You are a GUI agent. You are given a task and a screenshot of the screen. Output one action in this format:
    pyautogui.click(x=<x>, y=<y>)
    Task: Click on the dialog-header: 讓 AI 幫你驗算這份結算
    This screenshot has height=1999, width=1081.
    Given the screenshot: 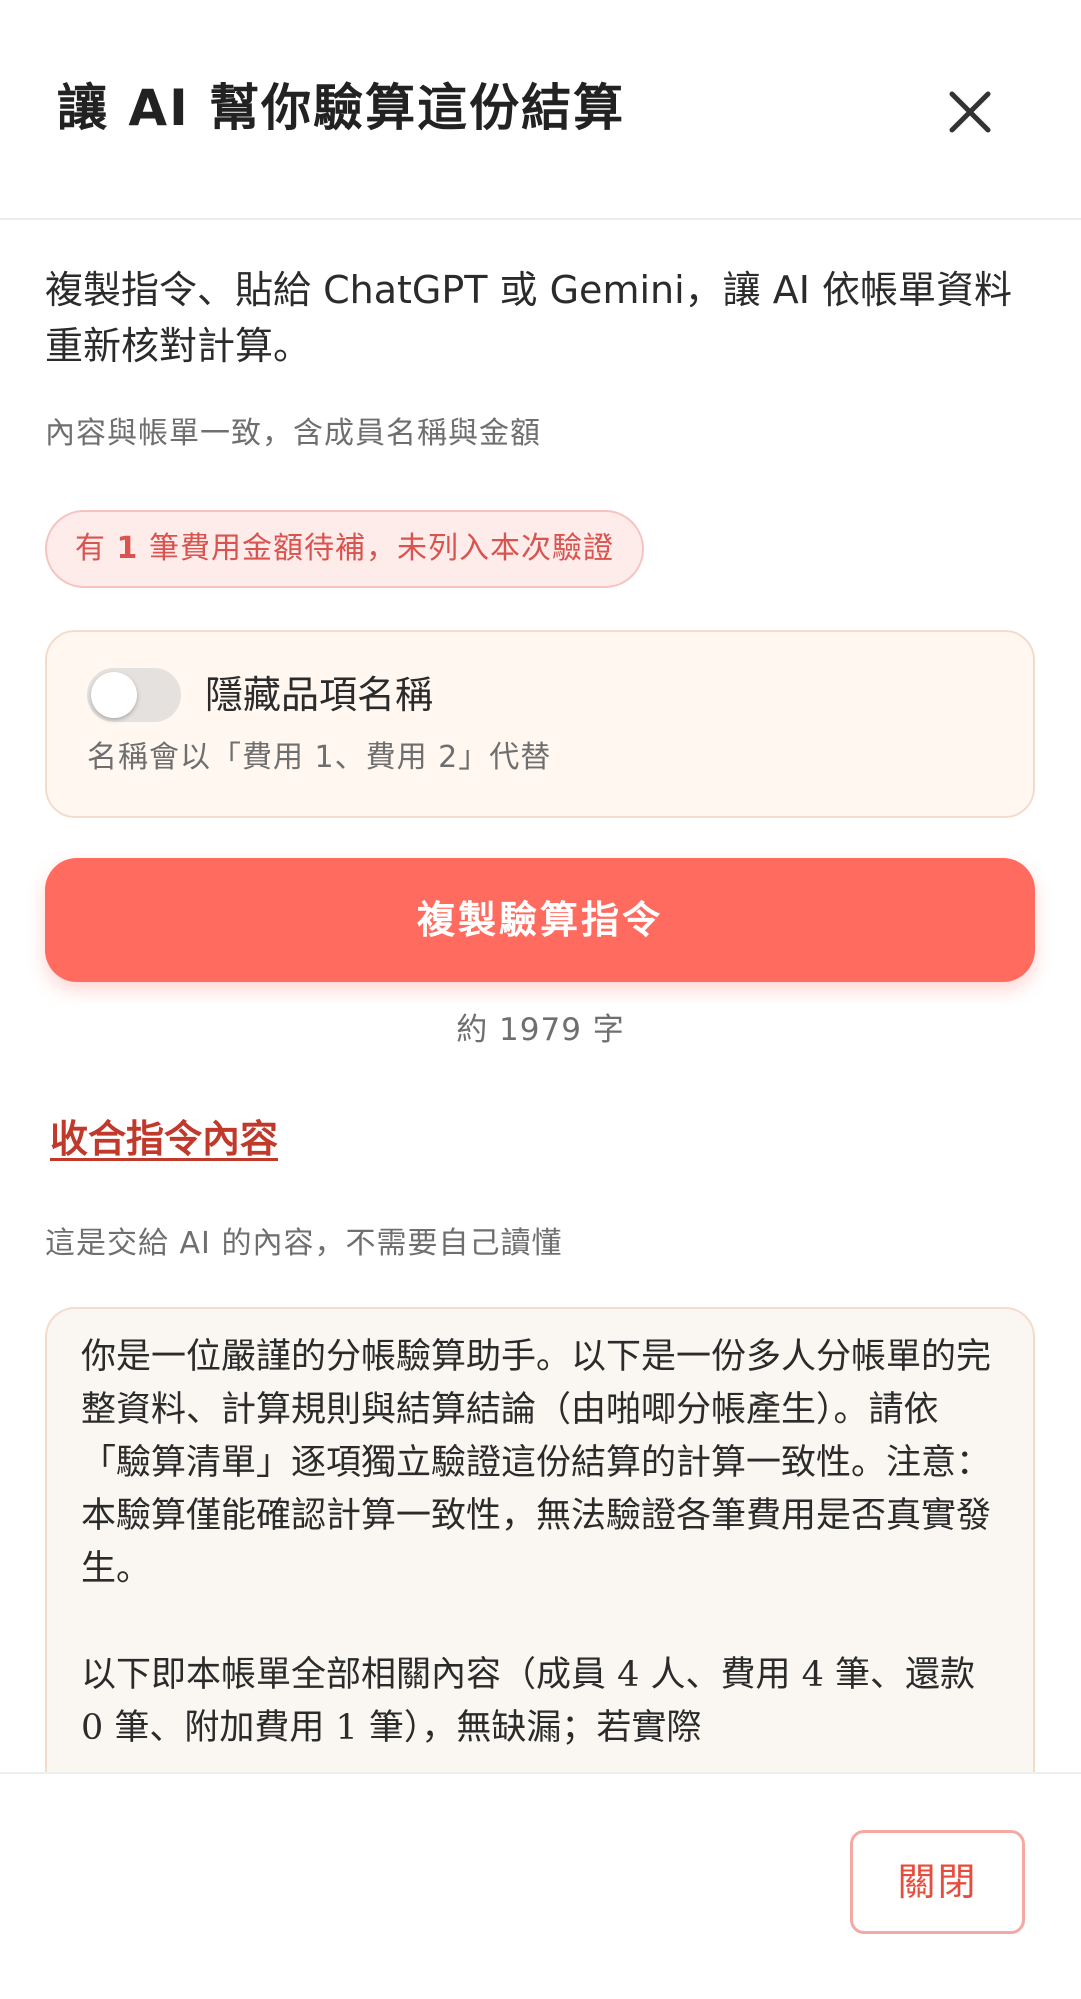 What is the action you would take?
    pyautogui.click(x=540, y=110)
    